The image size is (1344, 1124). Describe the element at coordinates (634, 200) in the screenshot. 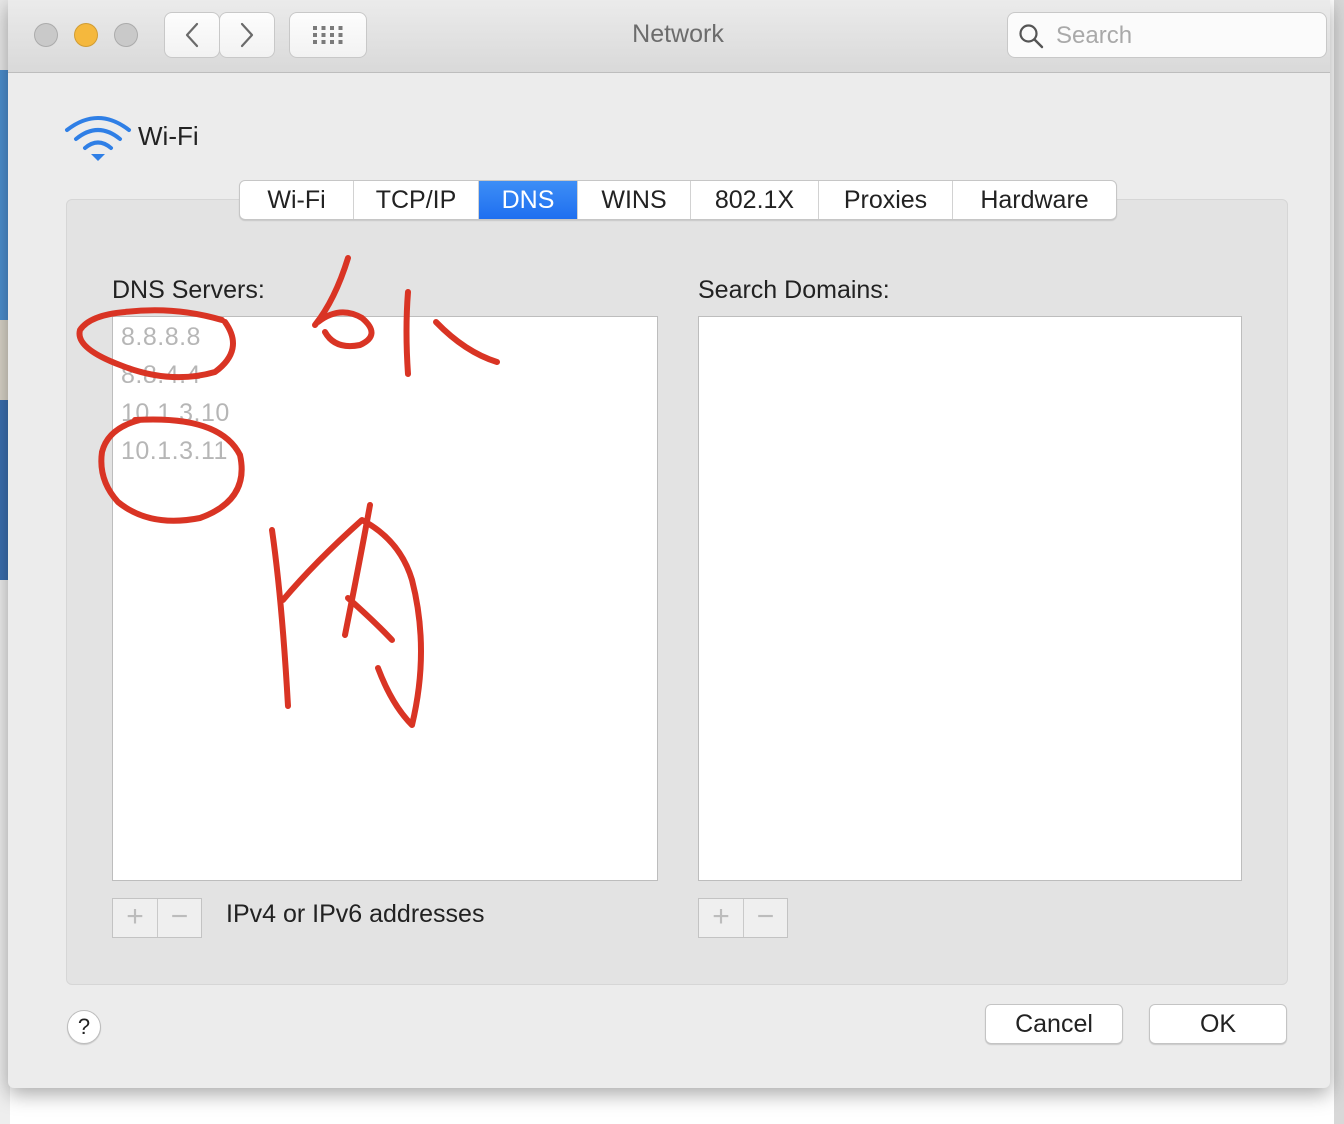

I see `tab-wins: WINS` at that location.